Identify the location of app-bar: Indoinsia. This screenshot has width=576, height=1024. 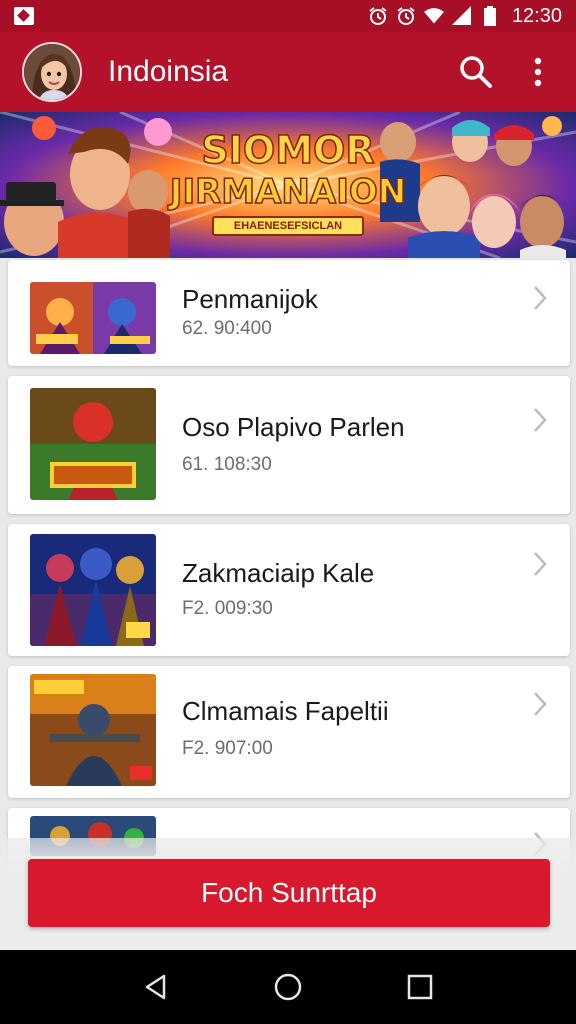
(288, 72).